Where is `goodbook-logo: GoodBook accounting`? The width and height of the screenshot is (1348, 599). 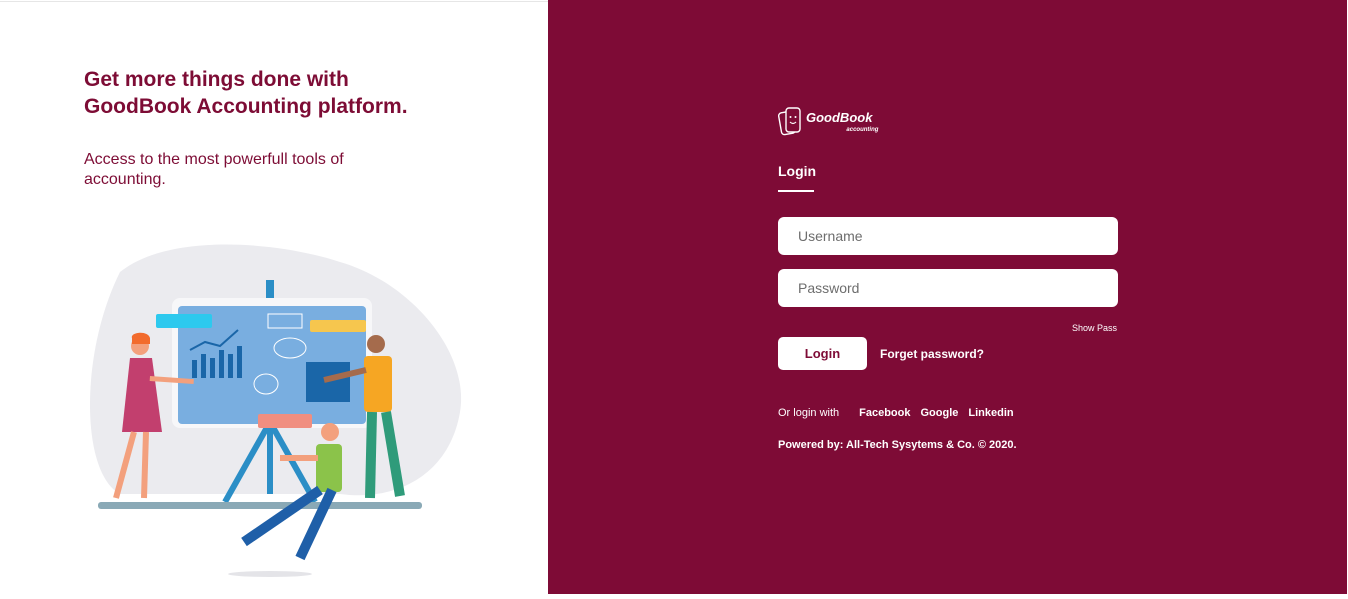 goodbook-logo: GoodBook accounting is located at coordinates (833, 123).